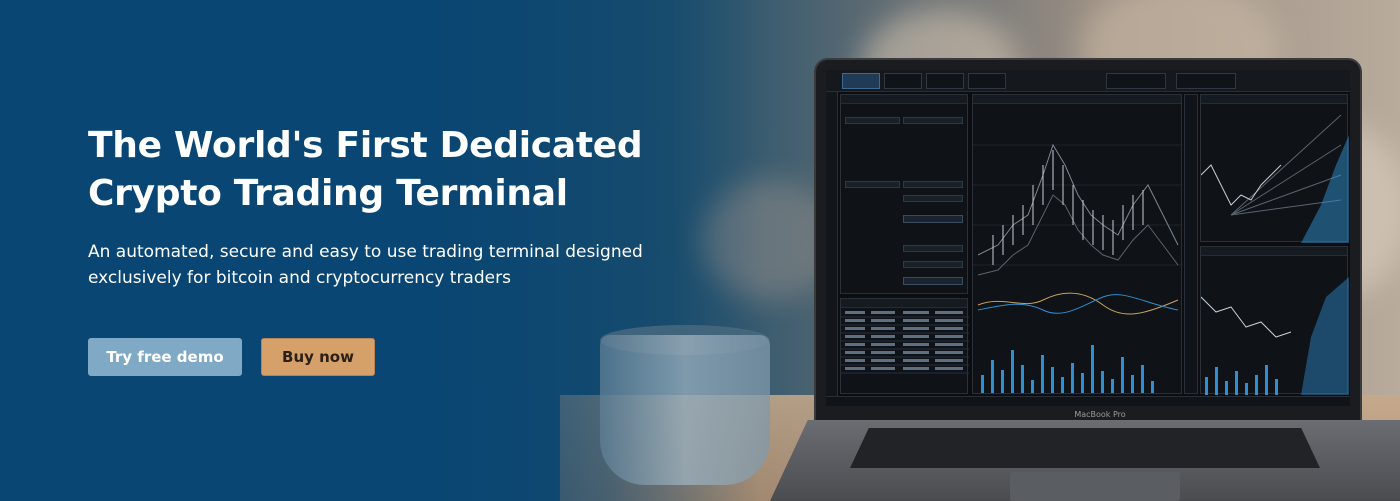 The image size is (1400, 501). What do you see at coordinates (685, 410) in the screenshot?
I see `coffee-cup-icon` at bounding box center [685, 410].